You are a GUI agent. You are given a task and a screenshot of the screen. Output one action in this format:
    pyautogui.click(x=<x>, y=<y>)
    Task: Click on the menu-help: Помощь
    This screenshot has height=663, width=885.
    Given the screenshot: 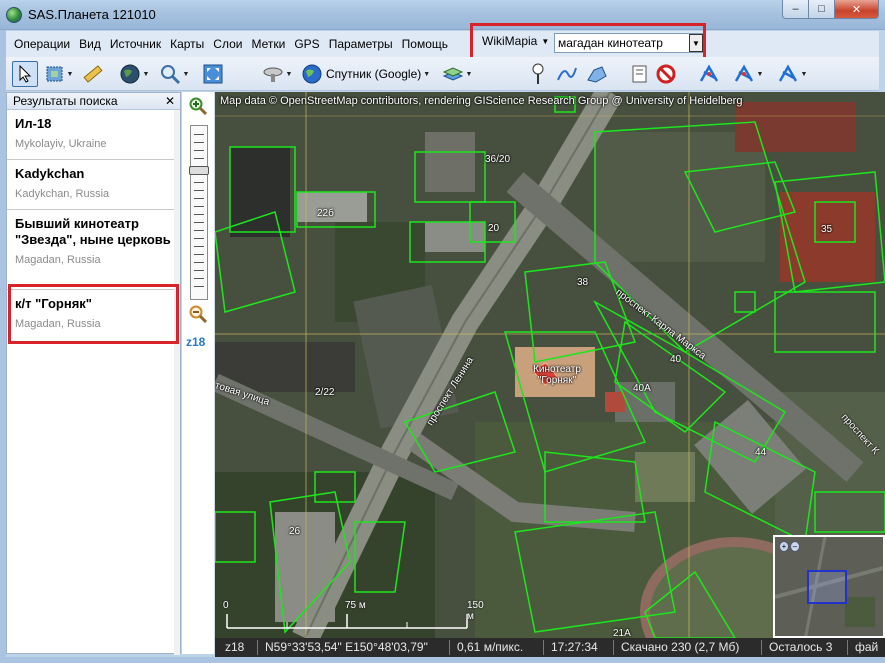 What is the action you would take?
    pyautogui.click(x=425, y=44)
    